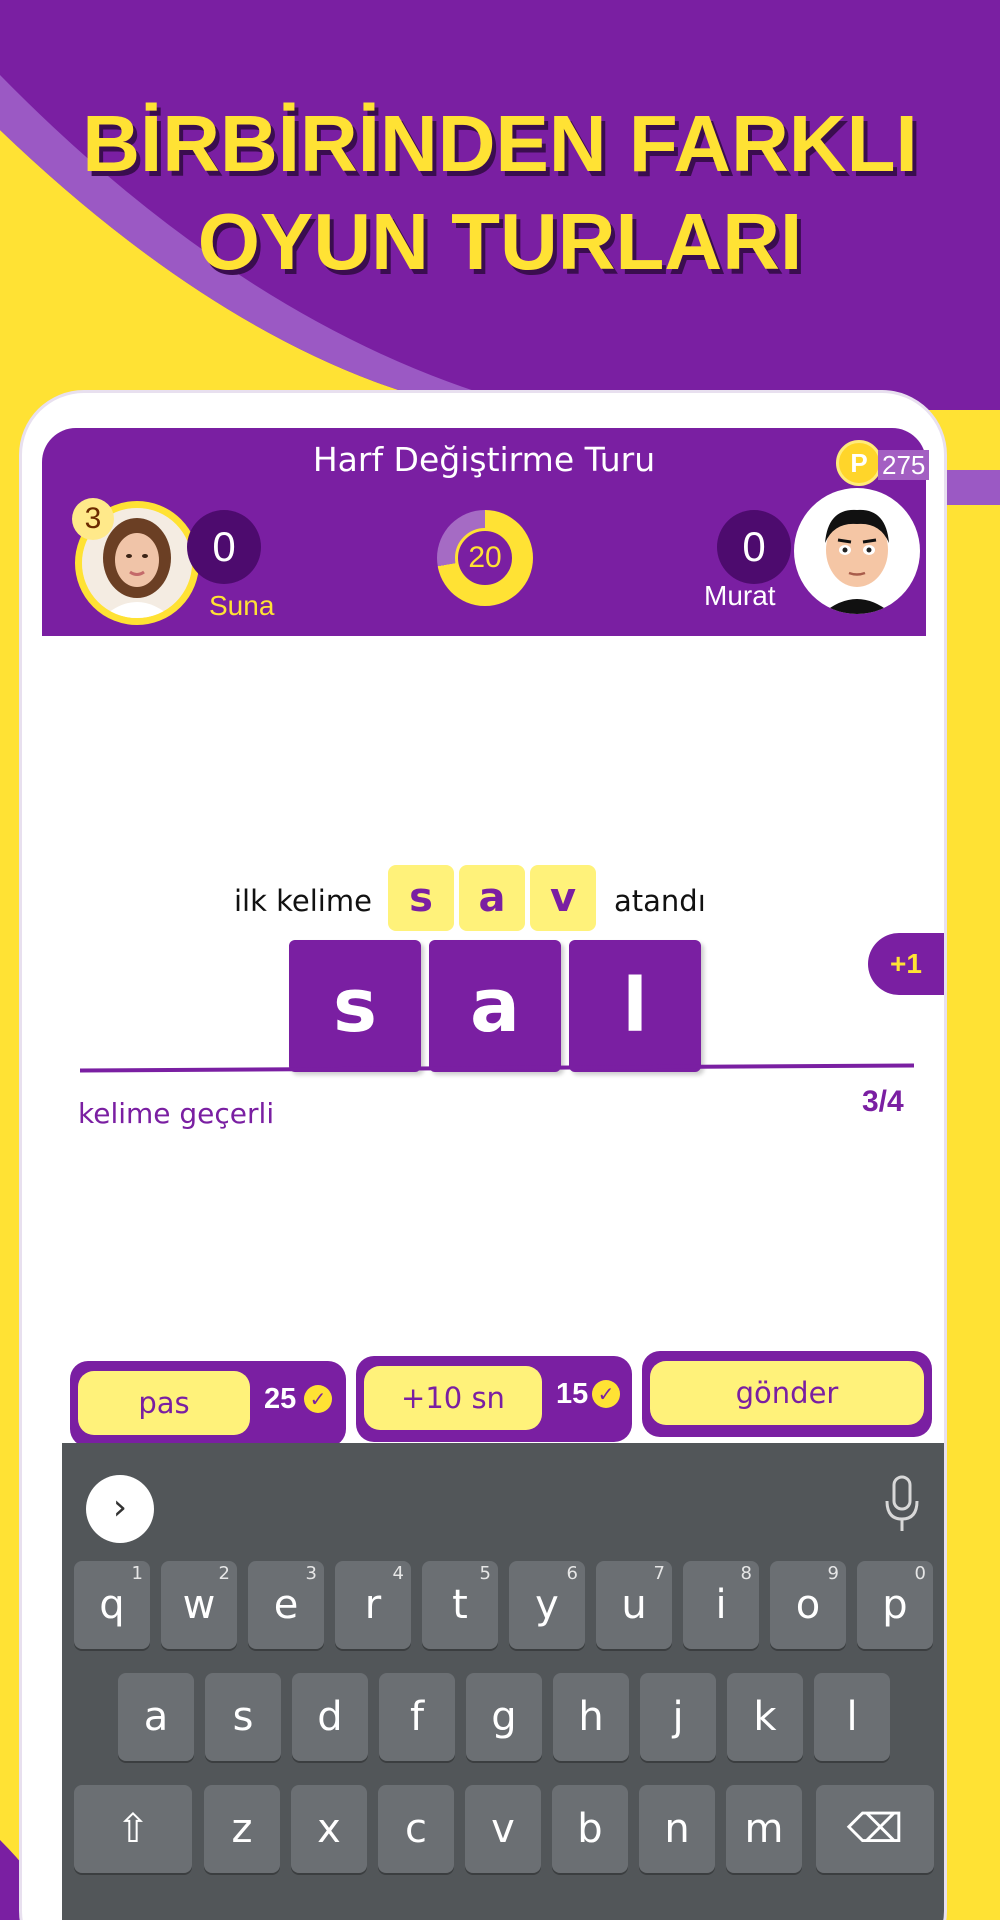  I want to click on key-hint: 4, so click(398, 1573).